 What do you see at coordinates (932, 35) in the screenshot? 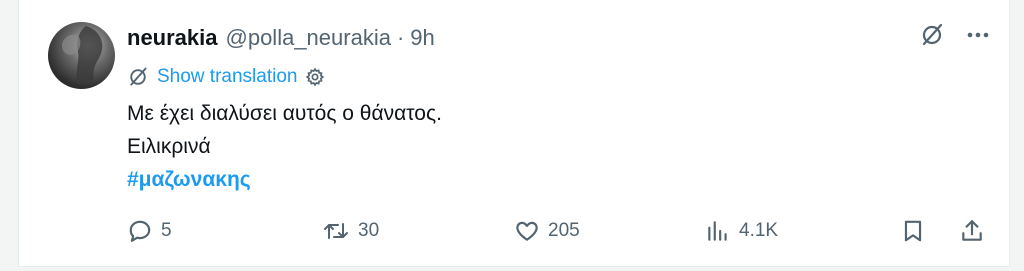
I see `grok-icon` at bounding box center [932, 35].